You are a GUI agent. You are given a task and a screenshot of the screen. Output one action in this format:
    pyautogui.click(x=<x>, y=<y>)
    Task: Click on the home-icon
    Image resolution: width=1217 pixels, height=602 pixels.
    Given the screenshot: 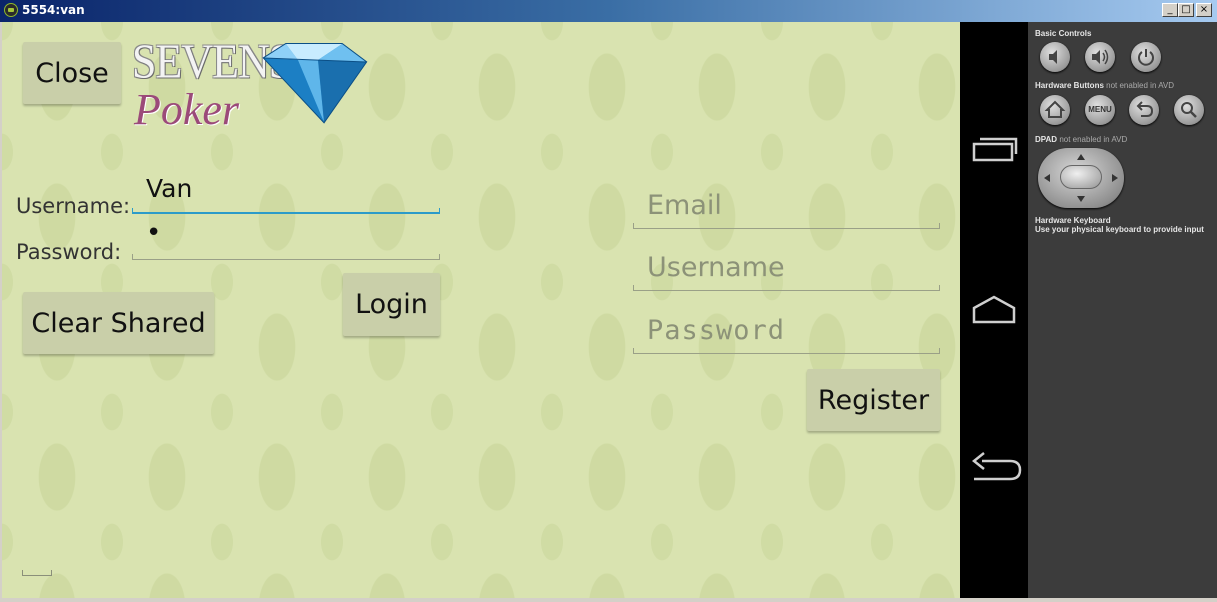 What is the action you would take?
    pyautogui.click(x=994, y=309)
    